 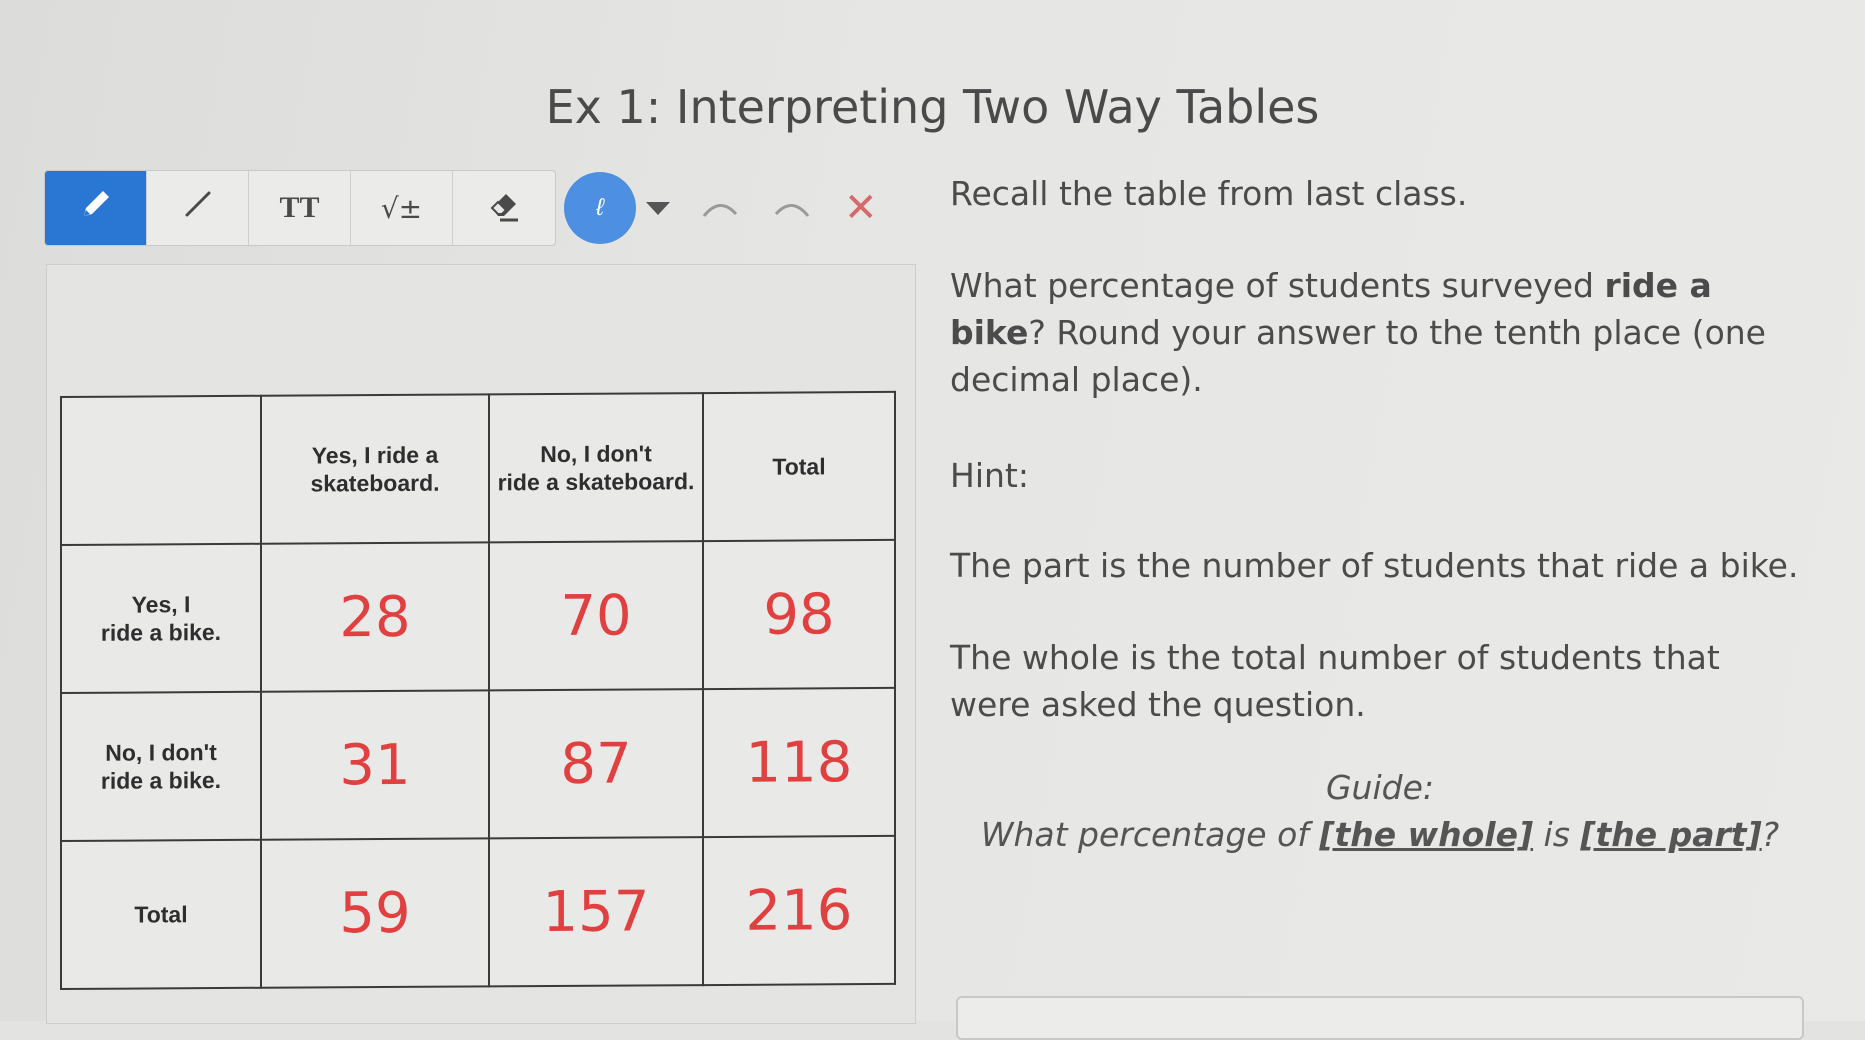 I want to click on guide-pre: What percentage of, so click(x=1150, y=834).